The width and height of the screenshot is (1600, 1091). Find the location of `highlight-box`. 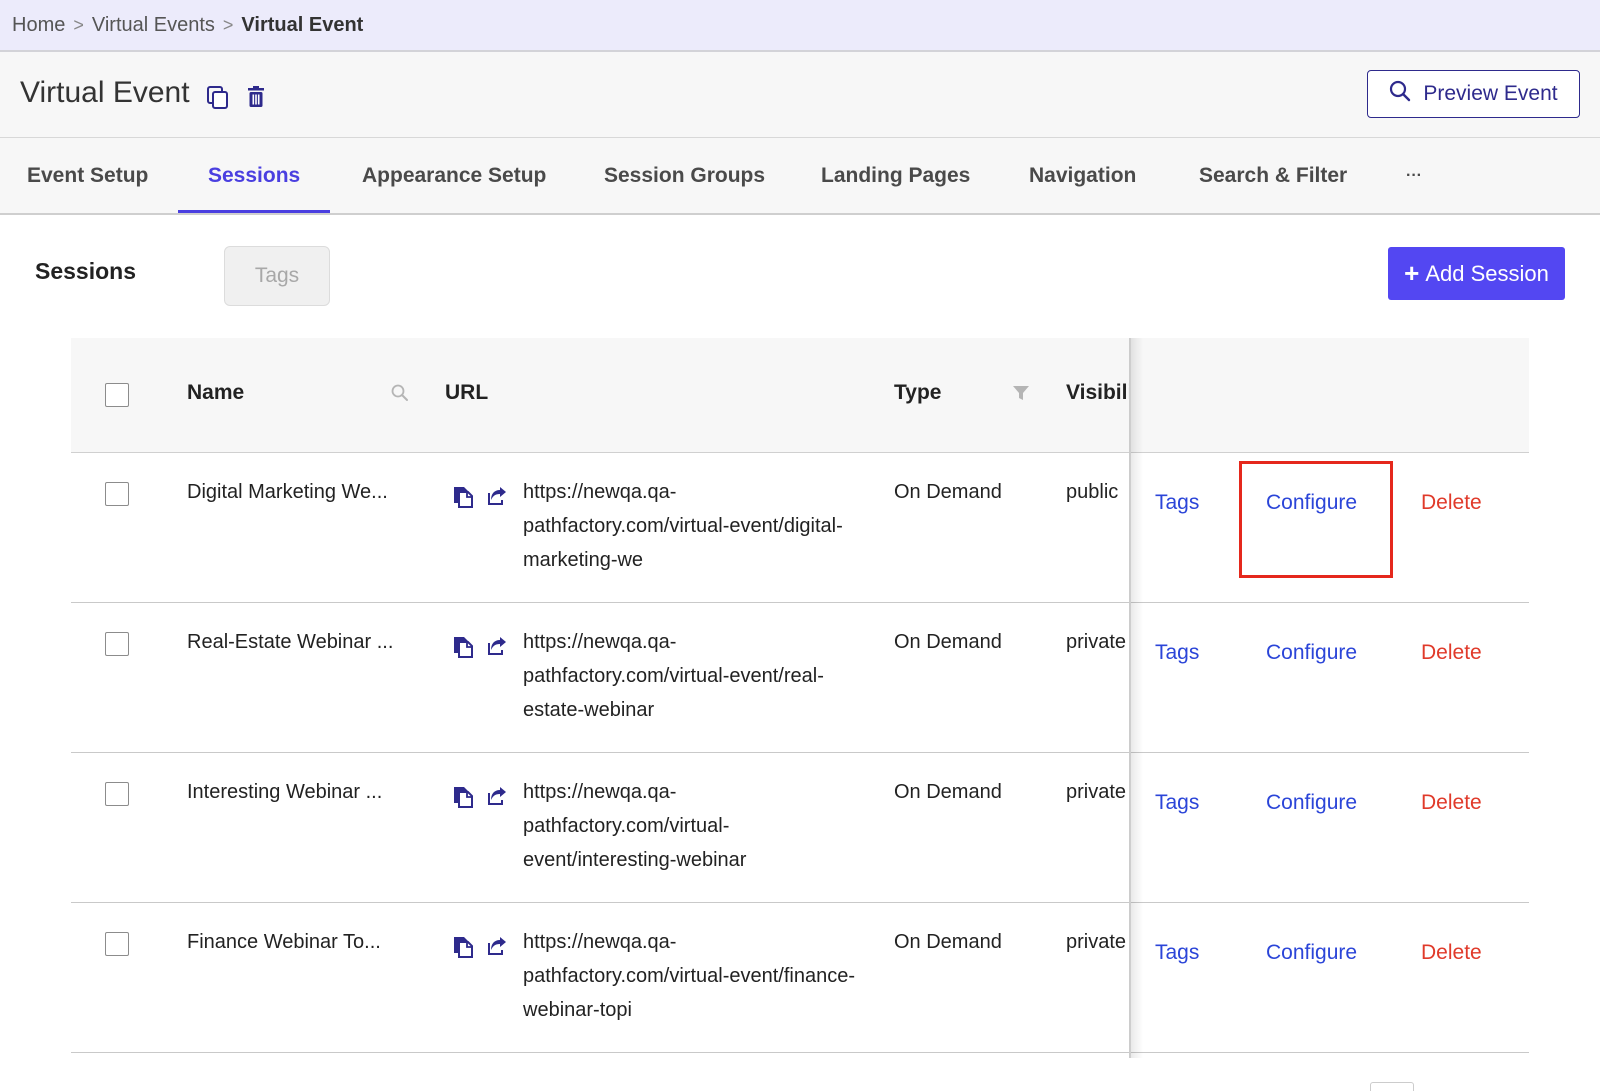

highlight-box is located at coordinates (1316, 519).